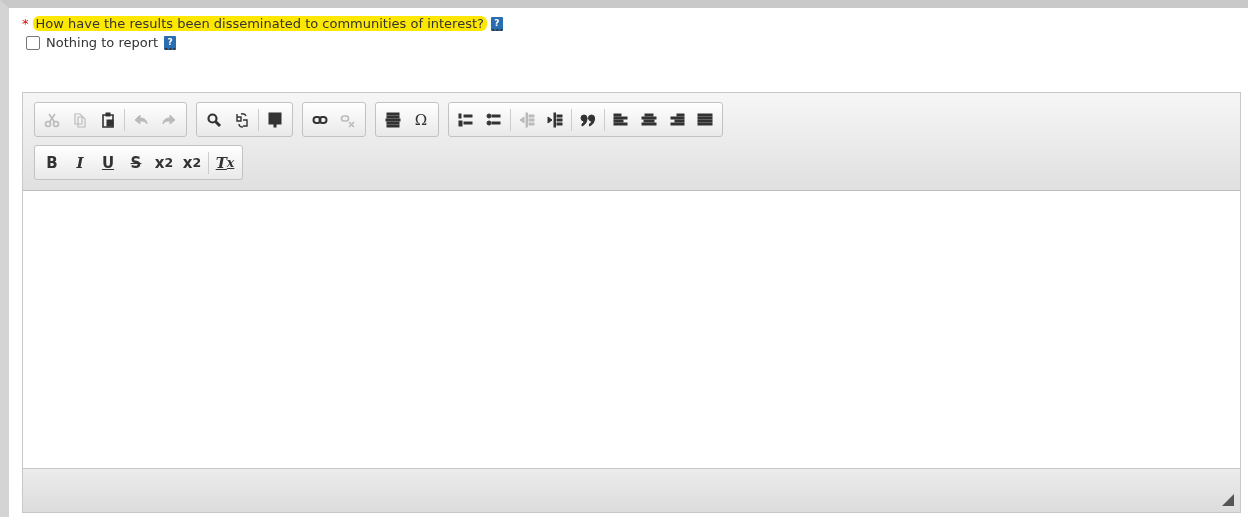 The height and width of the screenshot is (517, 1248). I want to click on checkbox-label: Nothing to report, so click(102, 42).